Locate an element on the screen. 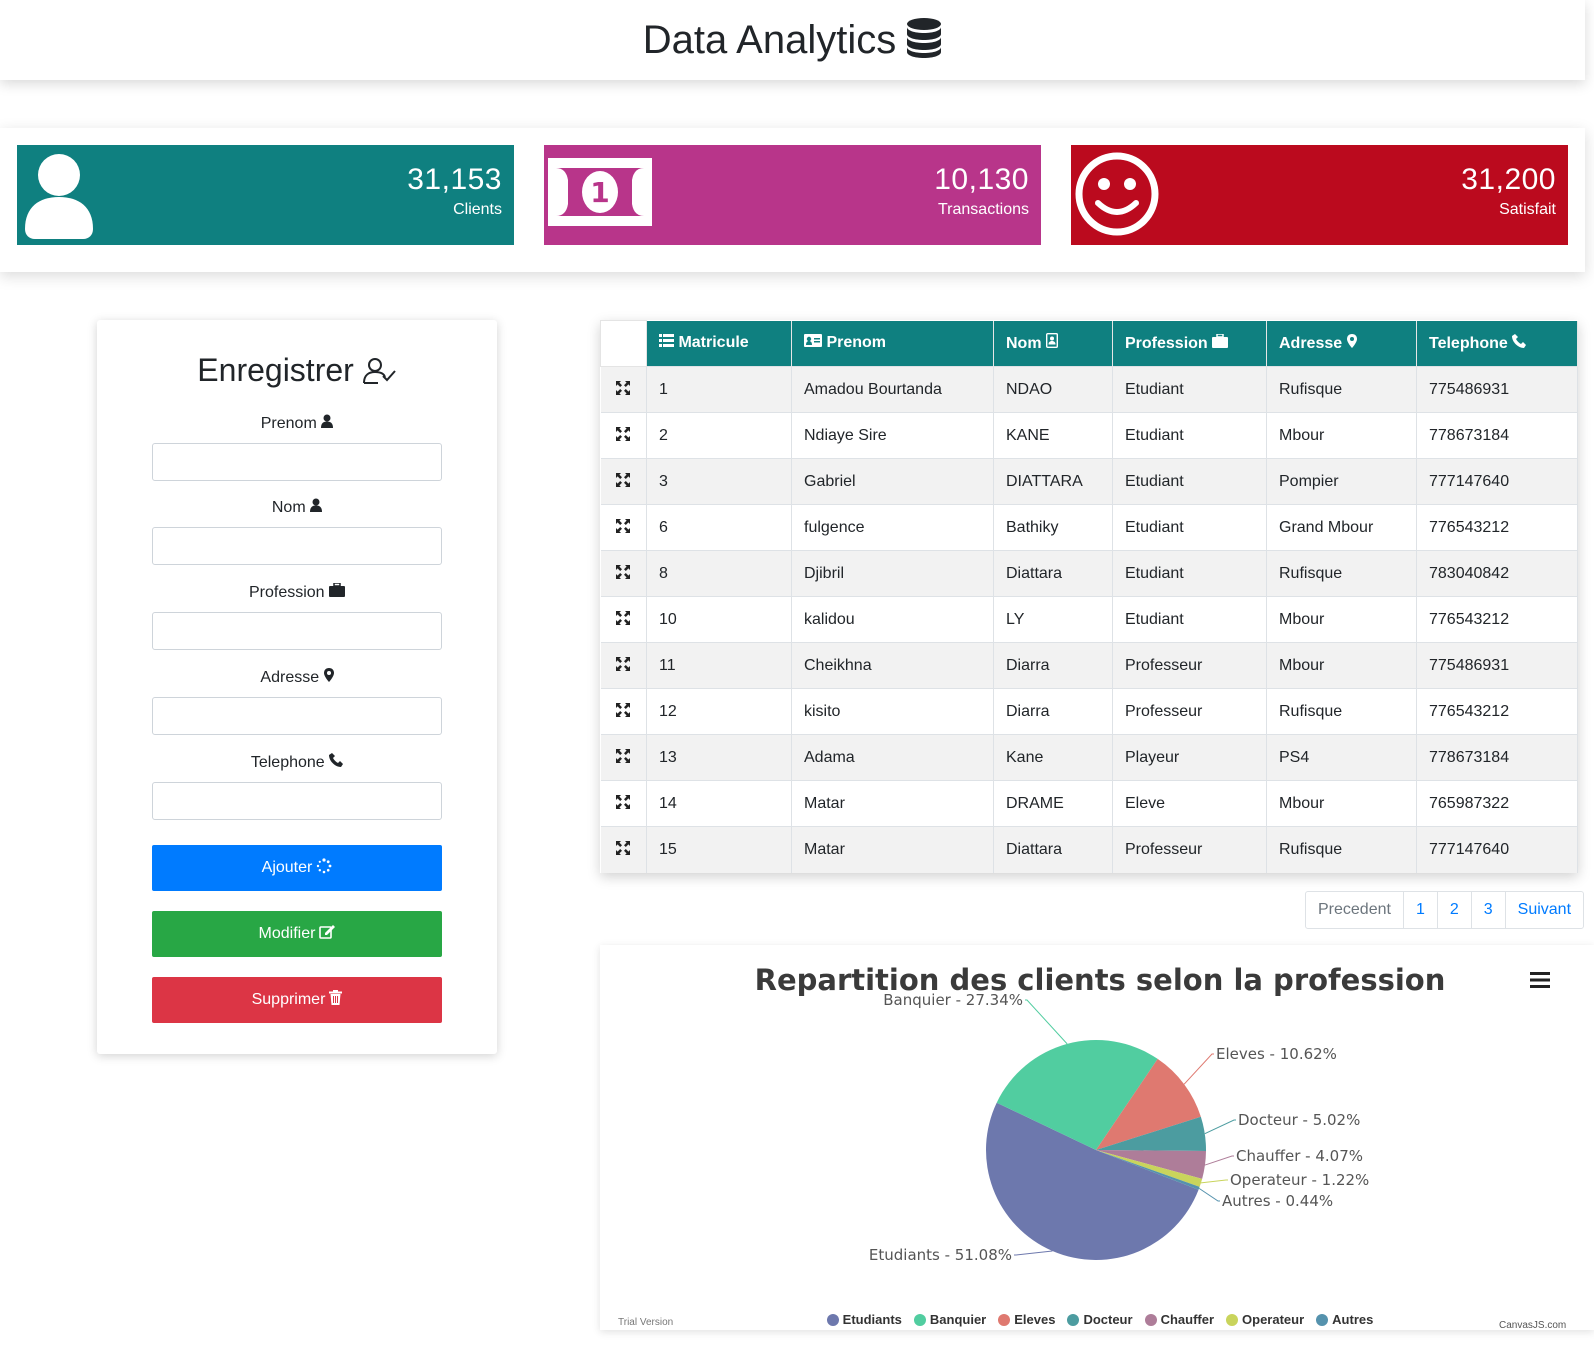 This screenshot has height=1362, width=1594. pagination-prev: Precedent is located at coordinates (1355, 910).